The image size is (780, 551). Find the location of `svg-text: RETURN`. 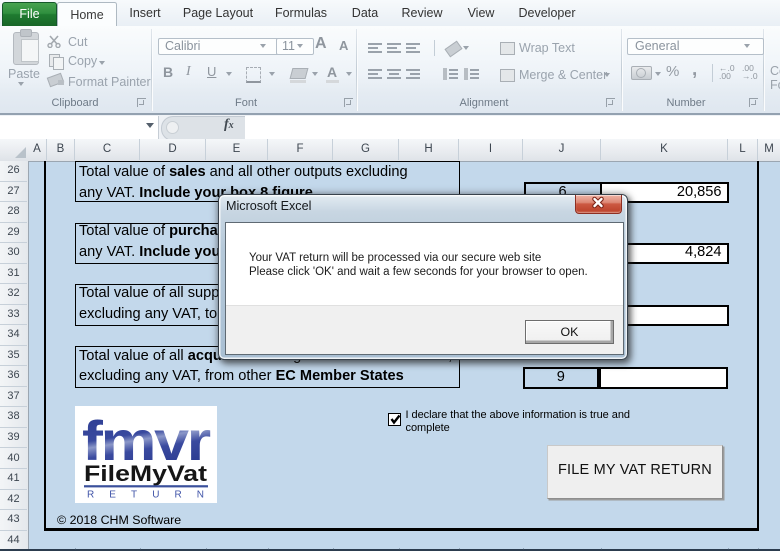

svg-text: RETURN is located at coordinates (145, 495).